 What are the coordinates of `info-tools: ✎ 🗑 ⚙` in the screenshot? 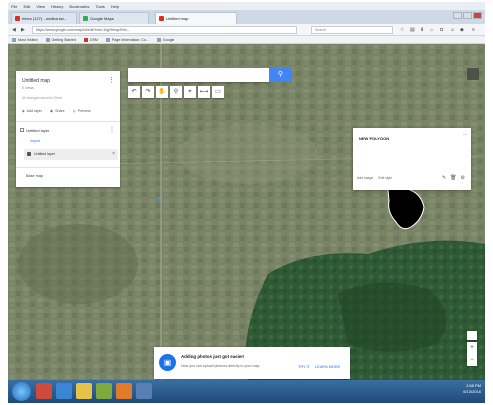 It's located at (453, 178).